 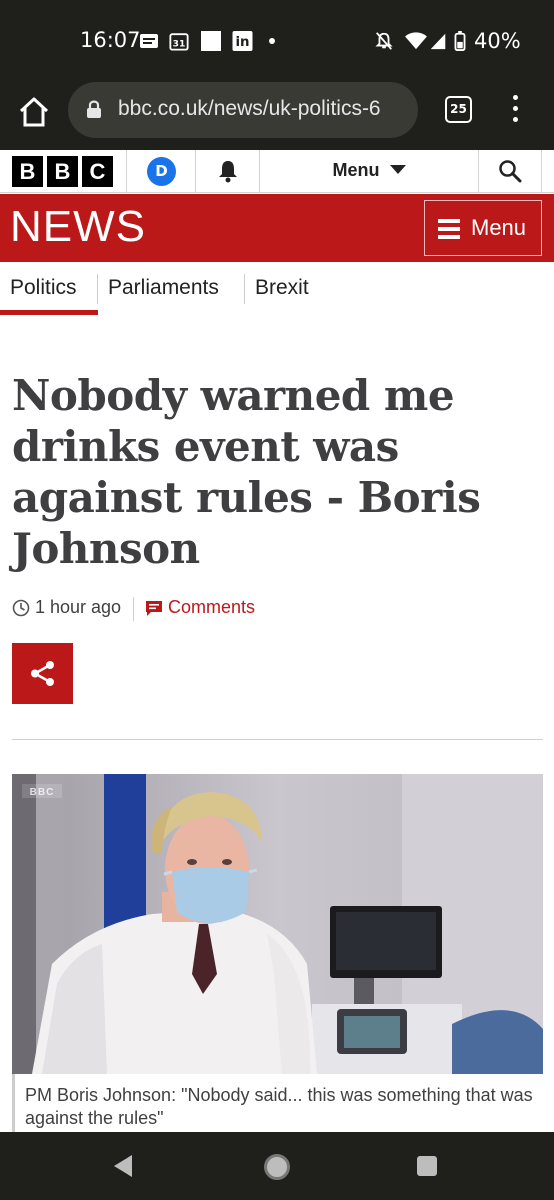 What do you see at coordinates (163, 288) in the screenshot?
I see `section-item-parliaments: Parliaments` at bounding box center [163, 288].